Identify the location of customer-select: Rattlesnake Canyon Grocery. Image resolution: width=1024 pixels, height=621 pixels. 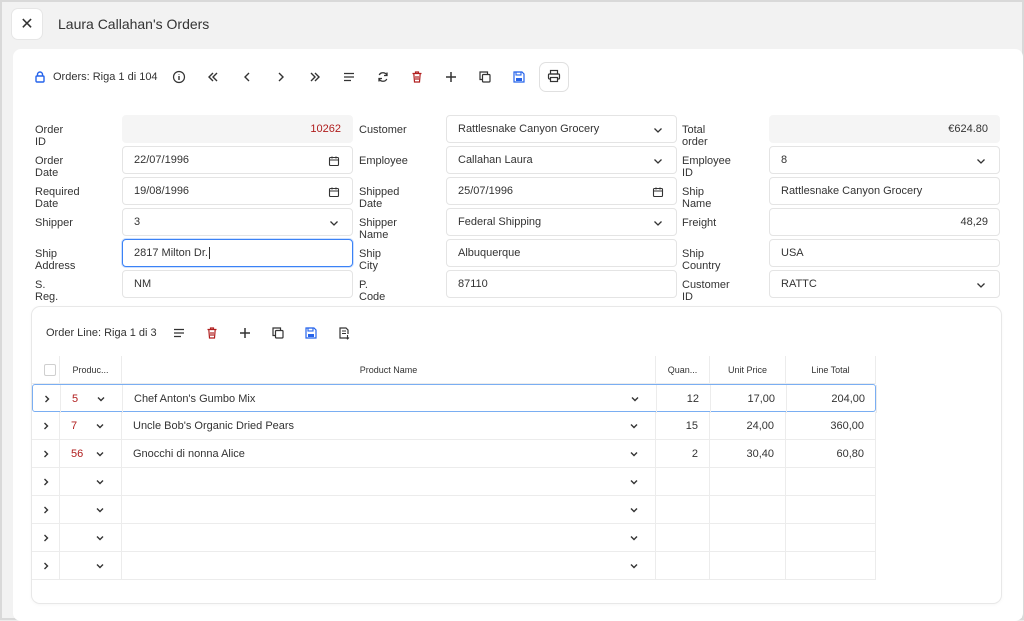
(561, 129).